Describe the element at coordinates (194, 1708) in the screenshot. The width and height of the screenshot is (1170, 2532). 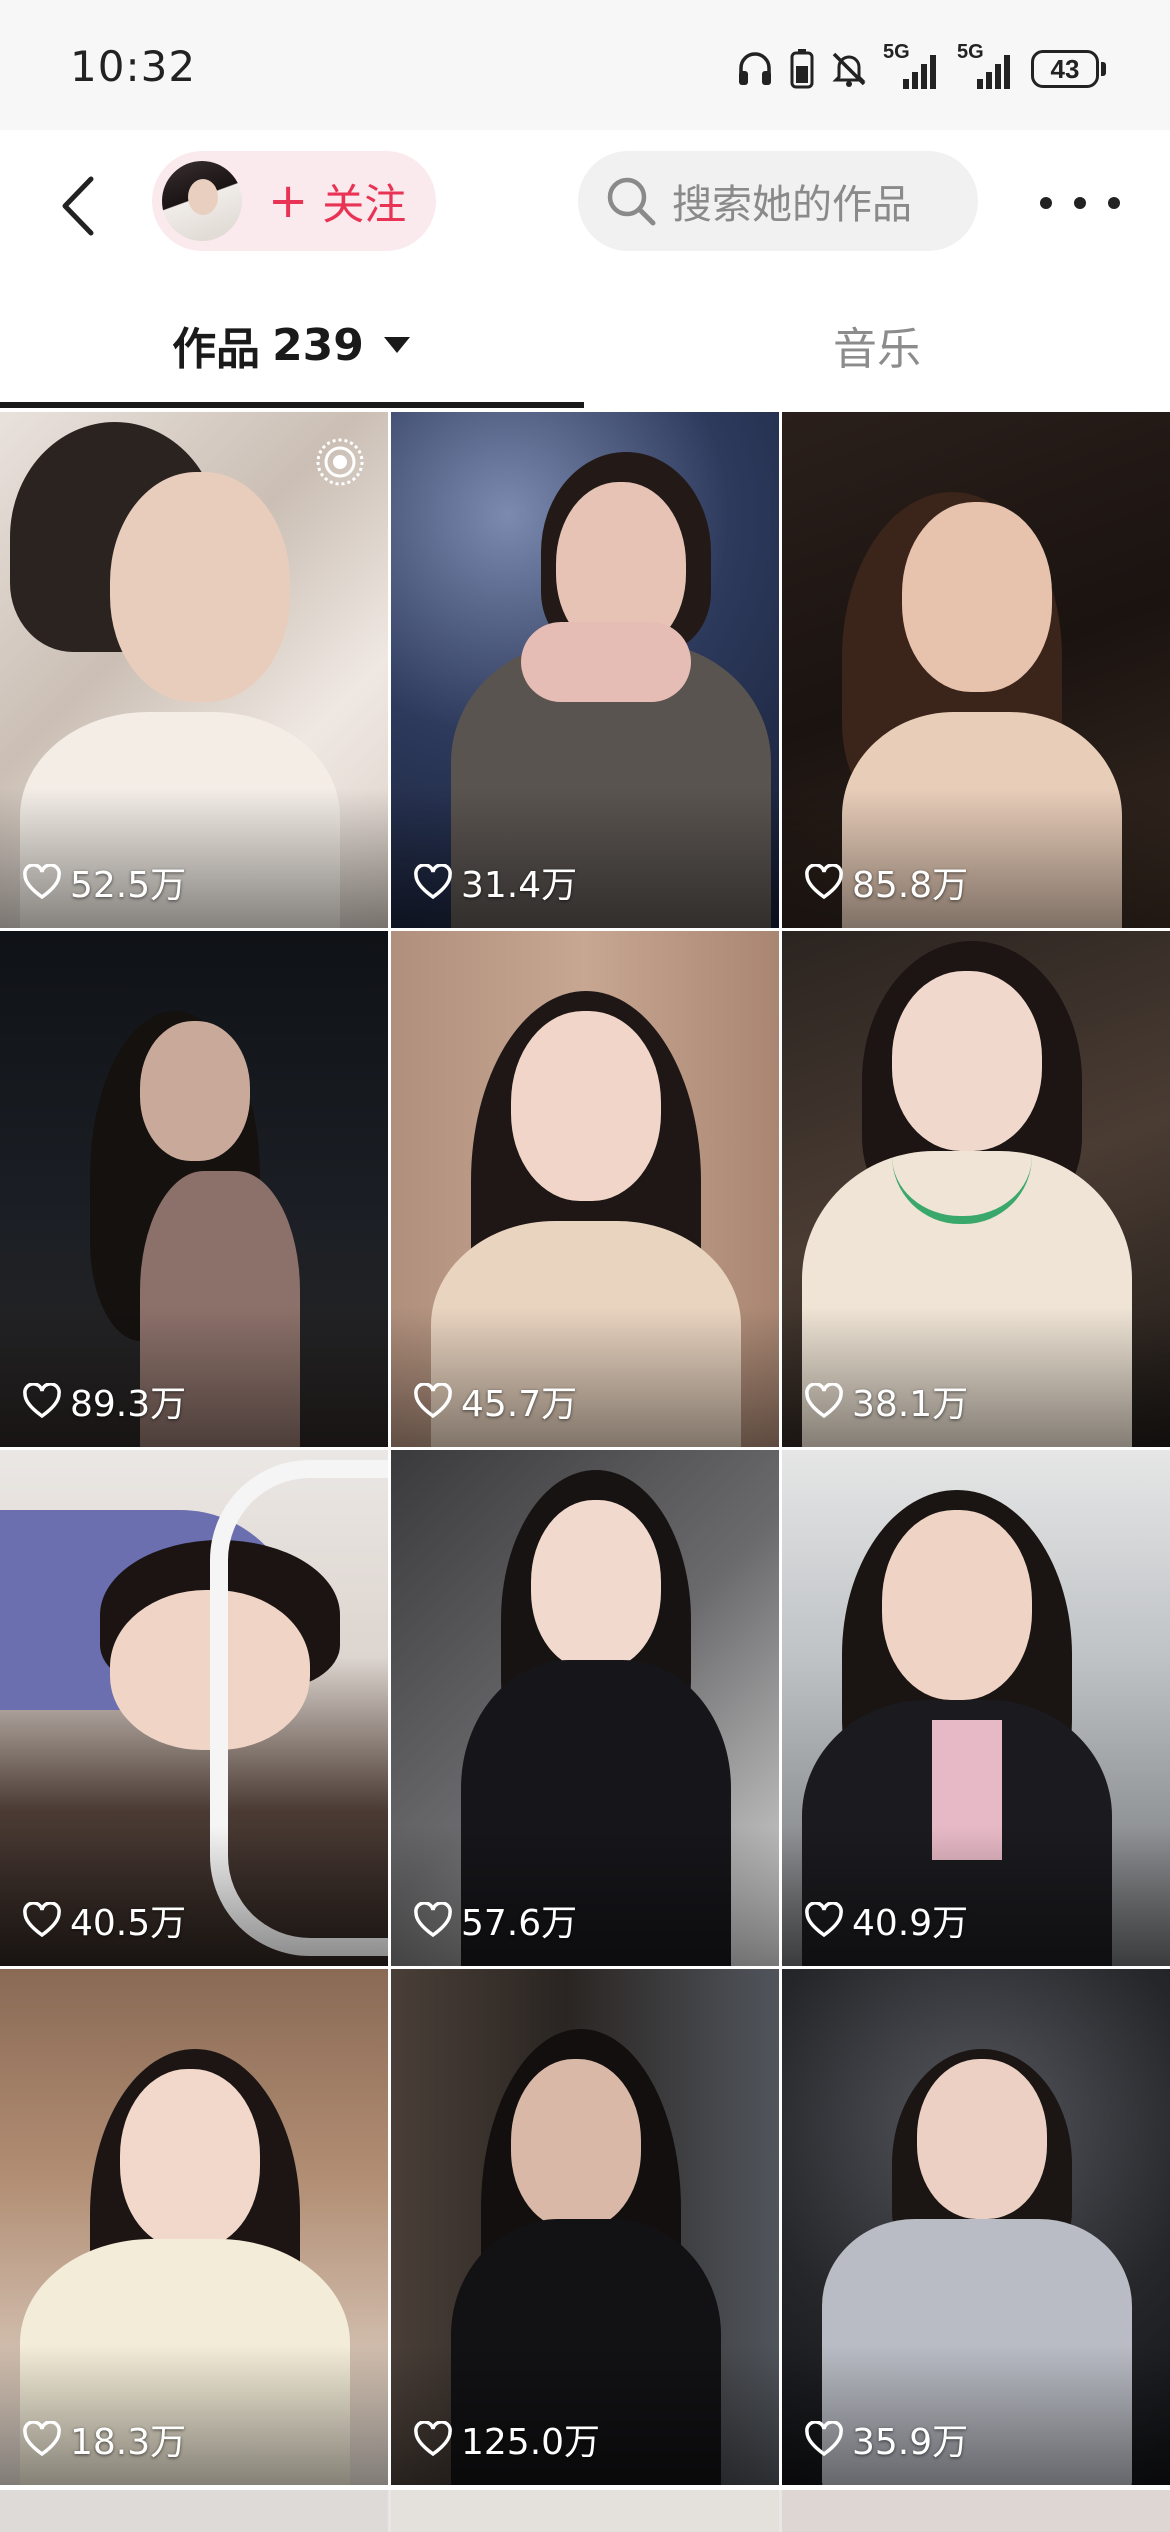
I see `video-tile: 40.5万` at that location.